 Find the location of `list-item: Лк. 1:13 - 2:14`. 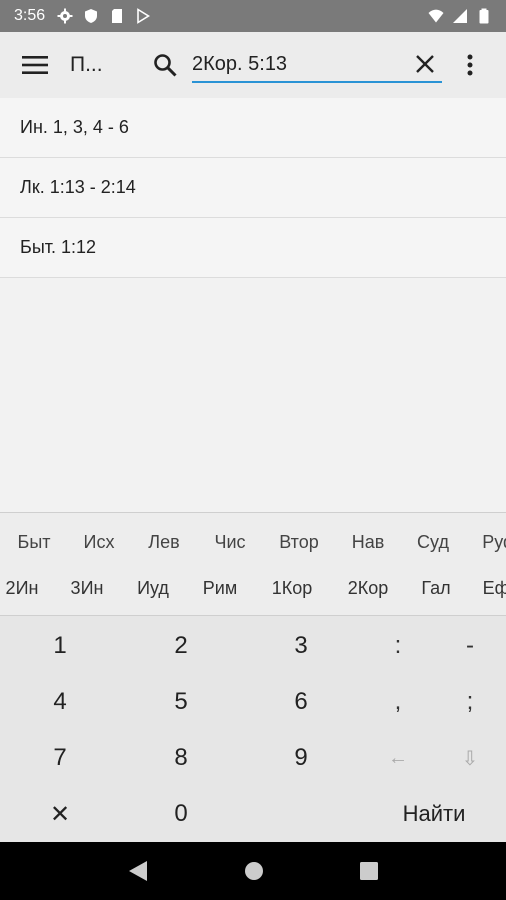

list-item: Лк. 1:13 - 2:14 is located at coordinates (253, 188).